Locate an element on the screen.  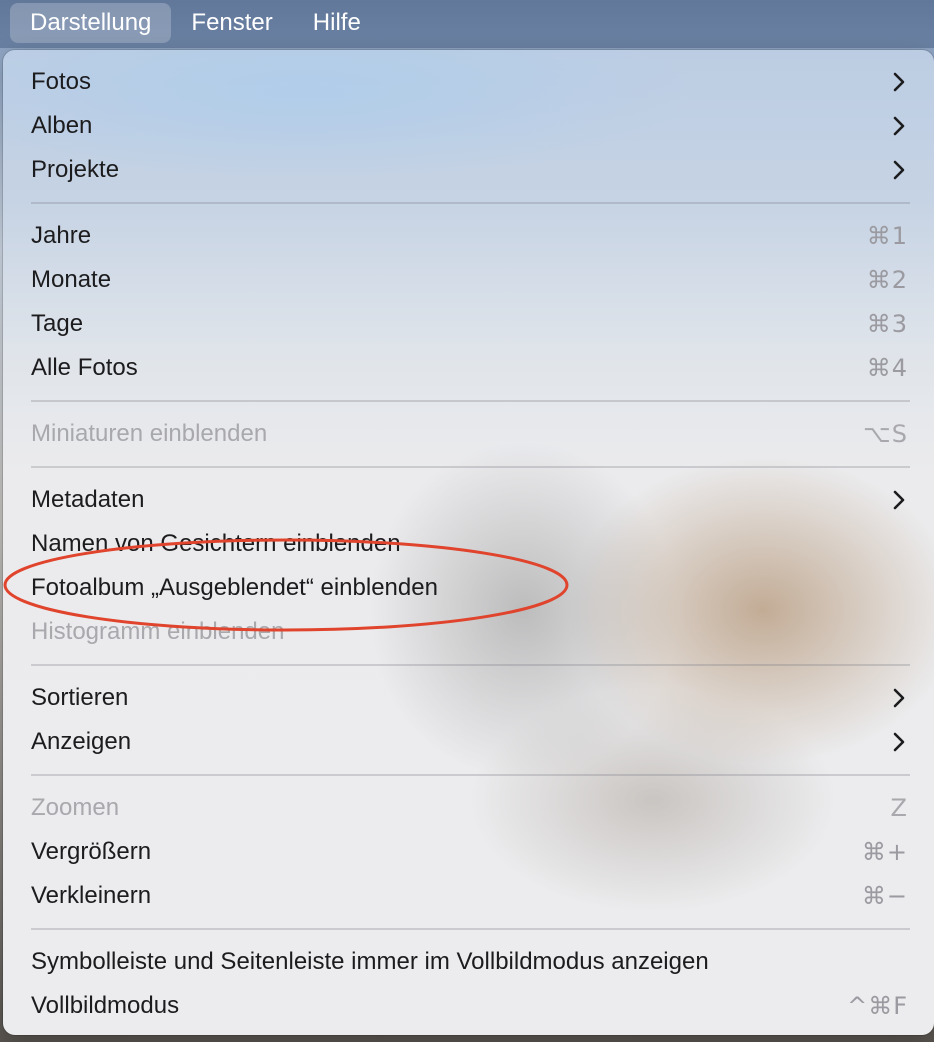
shortcut-label: ⌘3 is located at coordinates (887, 324).